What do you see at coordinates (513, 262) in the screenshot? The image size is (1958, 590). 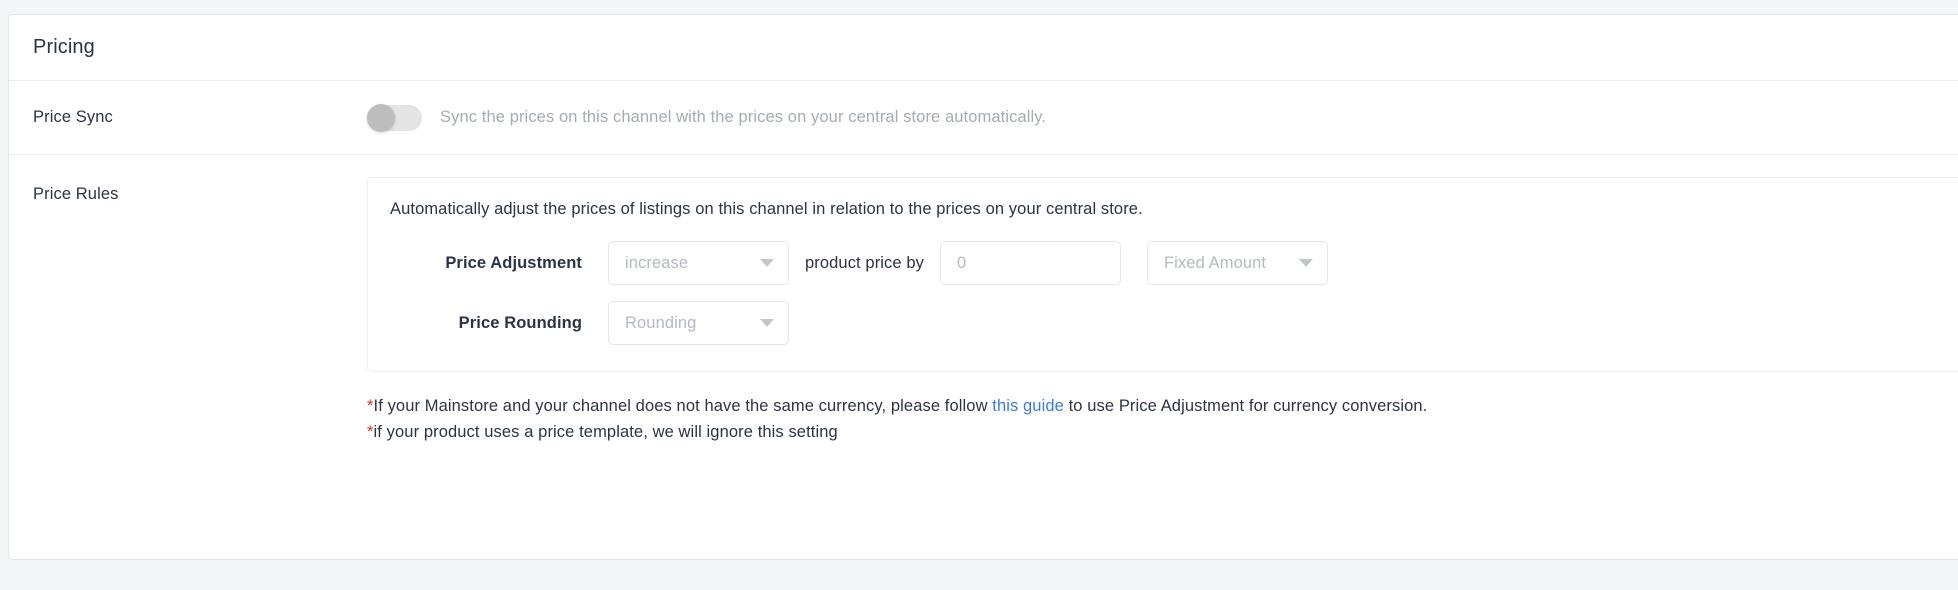 I see `price-adjustment-label: Price Adjustment` at bounding box center [513, 262].